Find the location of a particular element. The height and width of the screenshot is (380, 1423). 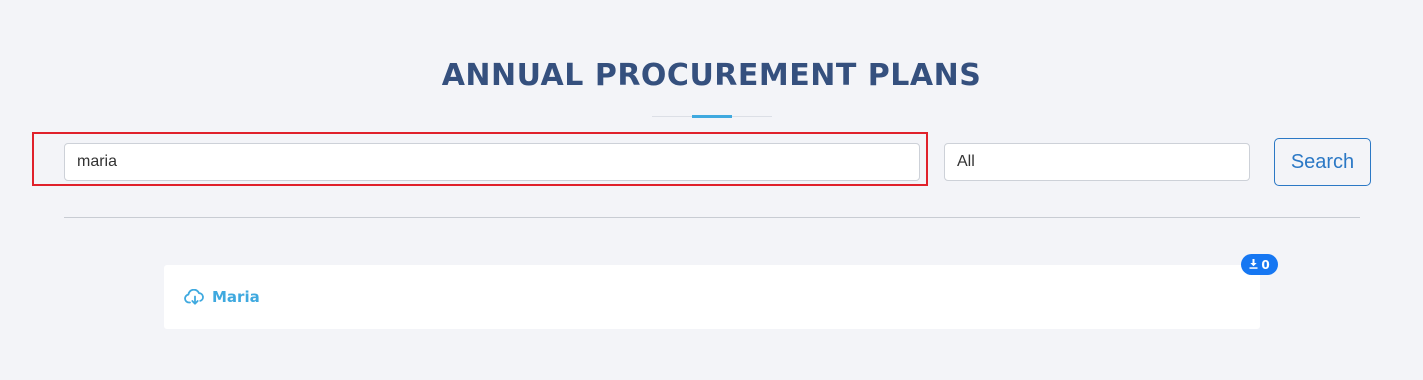

page-title: ANNUAL PROCUREMENT PLANS is located at coordinates (711, 75).